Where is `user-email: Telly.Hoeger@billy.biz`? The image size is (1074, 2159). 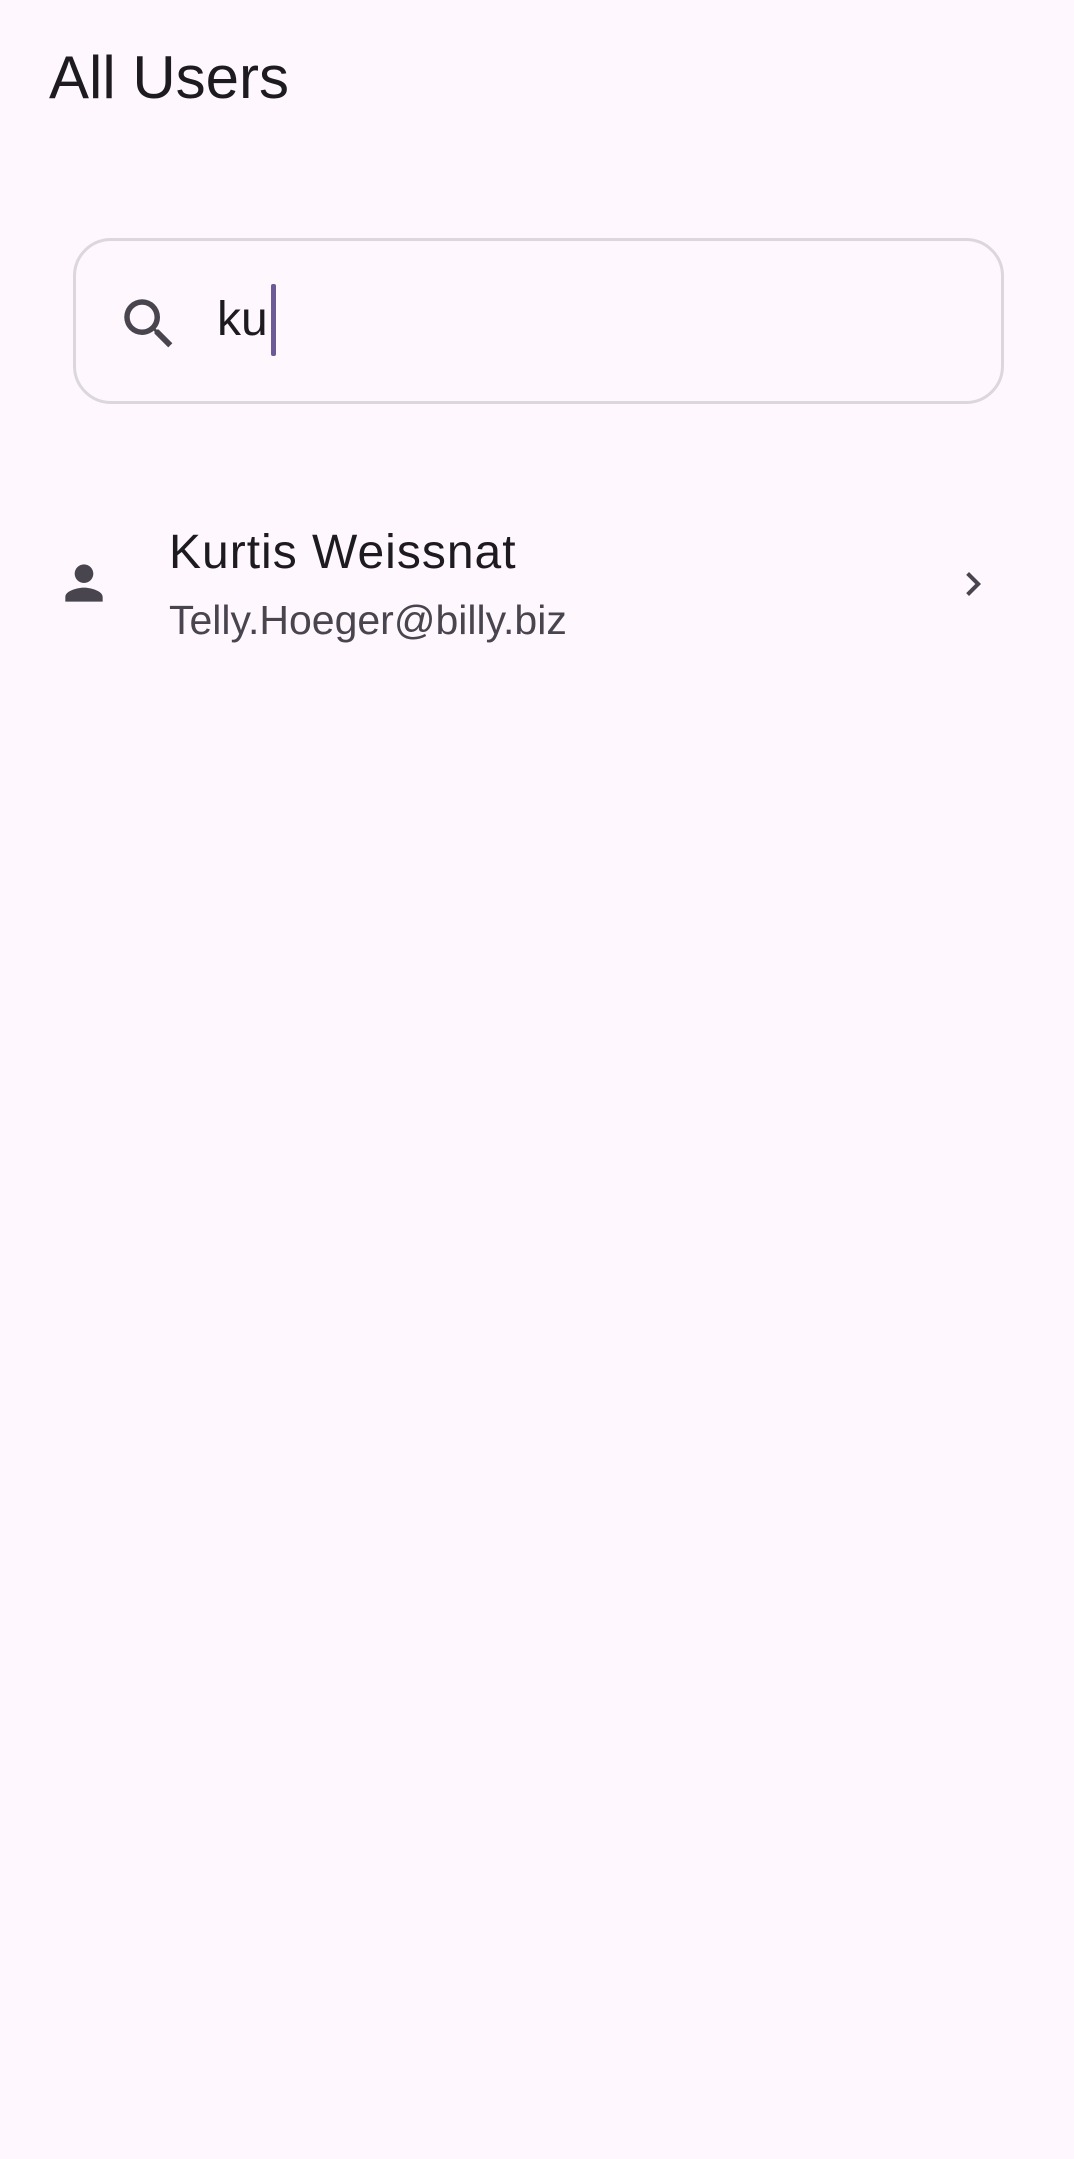
user-email: Telly.Hoeger@billy.biz is located at coordinates (368, 620).